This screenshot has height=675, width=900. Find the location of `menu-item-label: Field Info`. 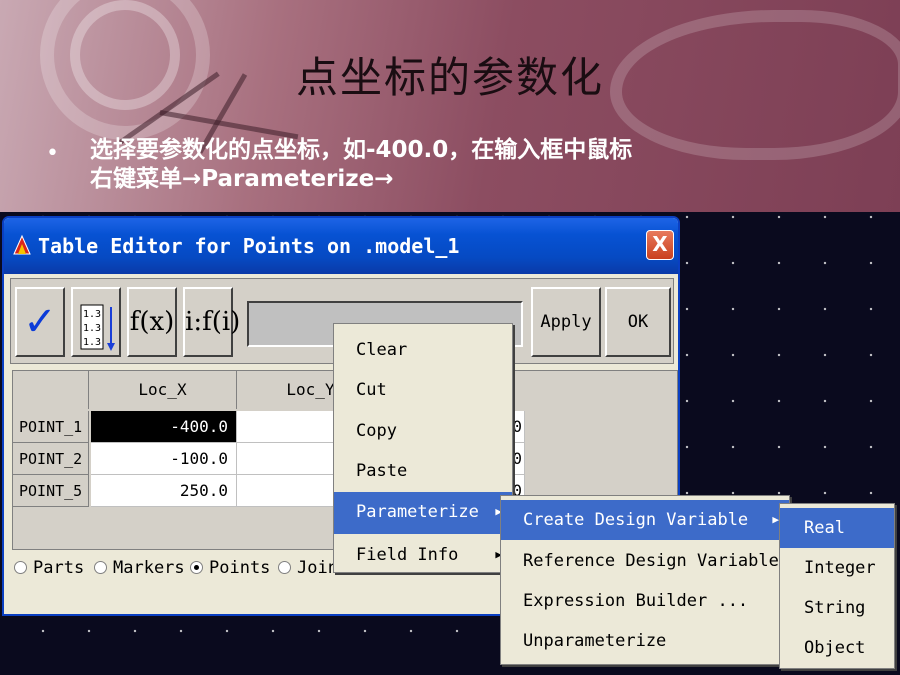

menu-item-label: Field Info is located at coordinates (407, 555).